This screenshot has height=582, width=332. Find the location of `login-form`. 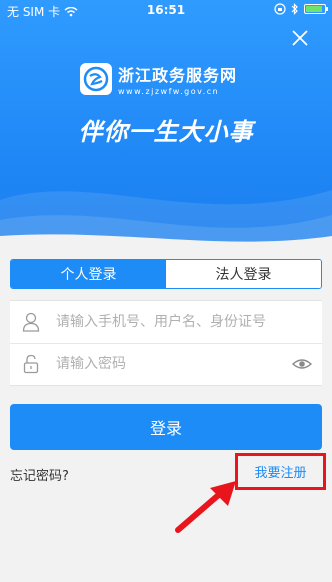

login-form is located at coordinates (166, 343).